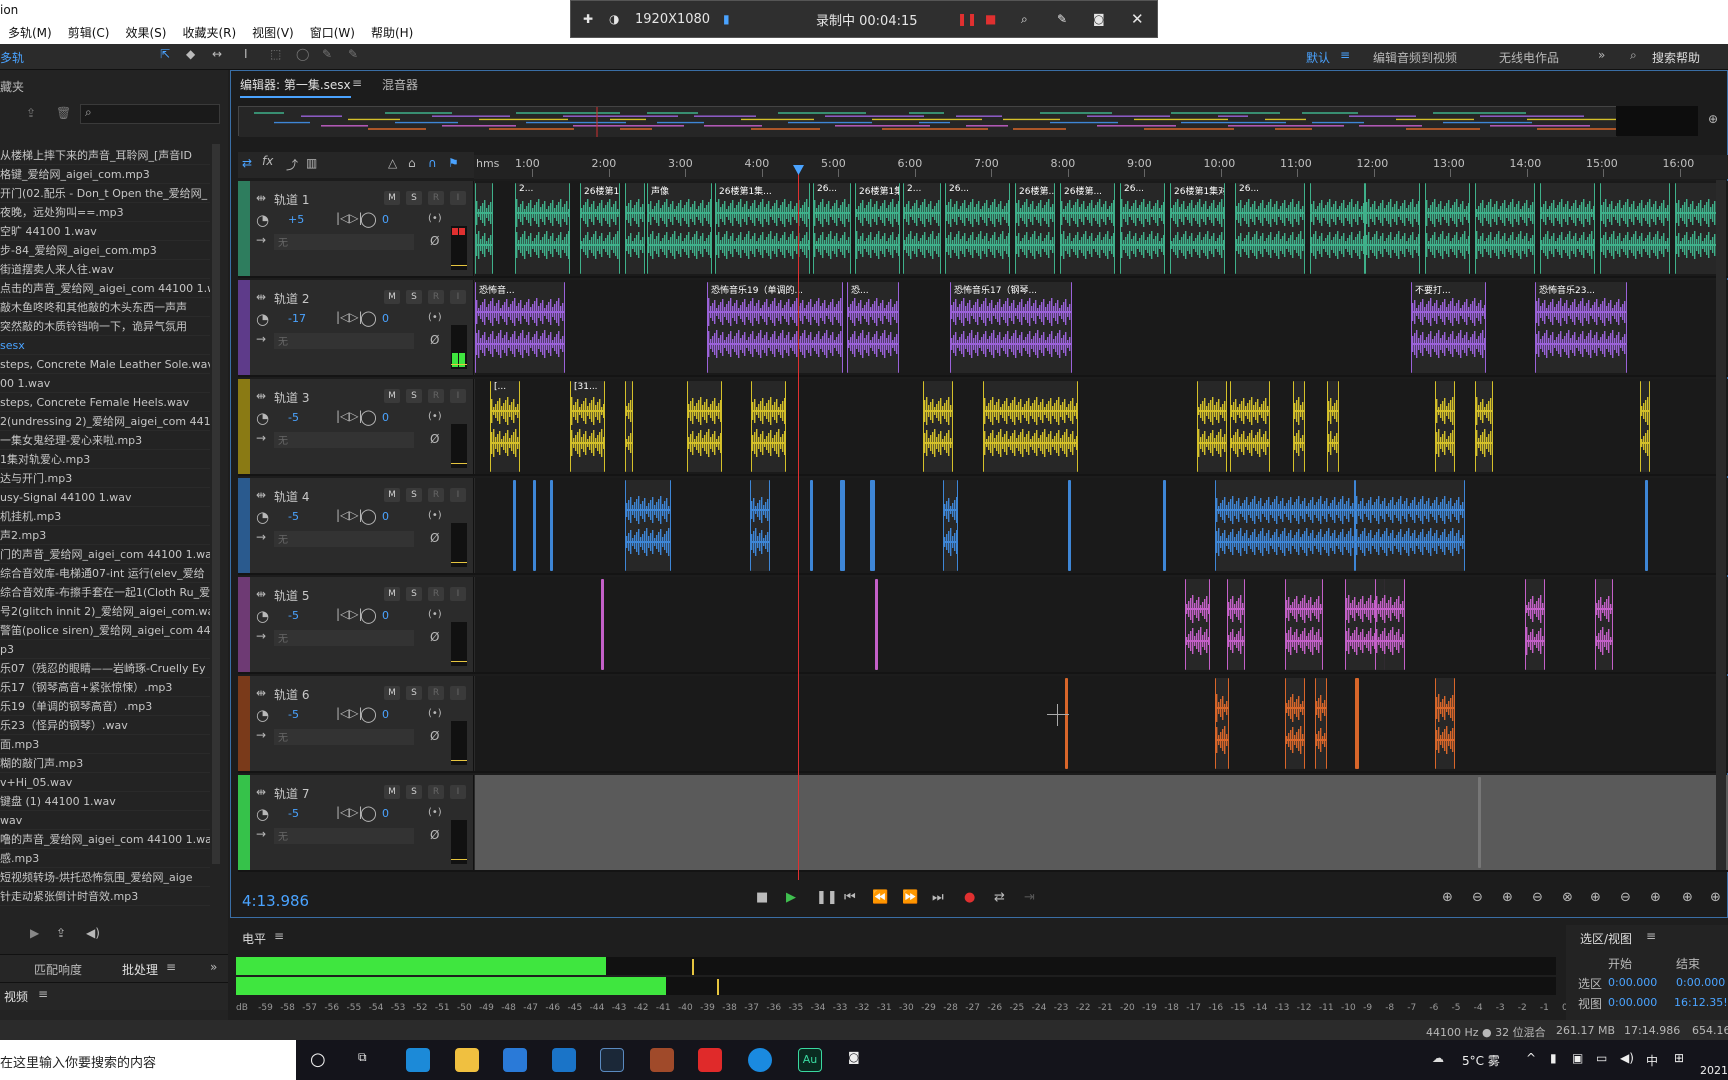  Describe the element at coordinates (93, 933) in the screenshot. I see `autoplay-icon: ◀)` at that location.